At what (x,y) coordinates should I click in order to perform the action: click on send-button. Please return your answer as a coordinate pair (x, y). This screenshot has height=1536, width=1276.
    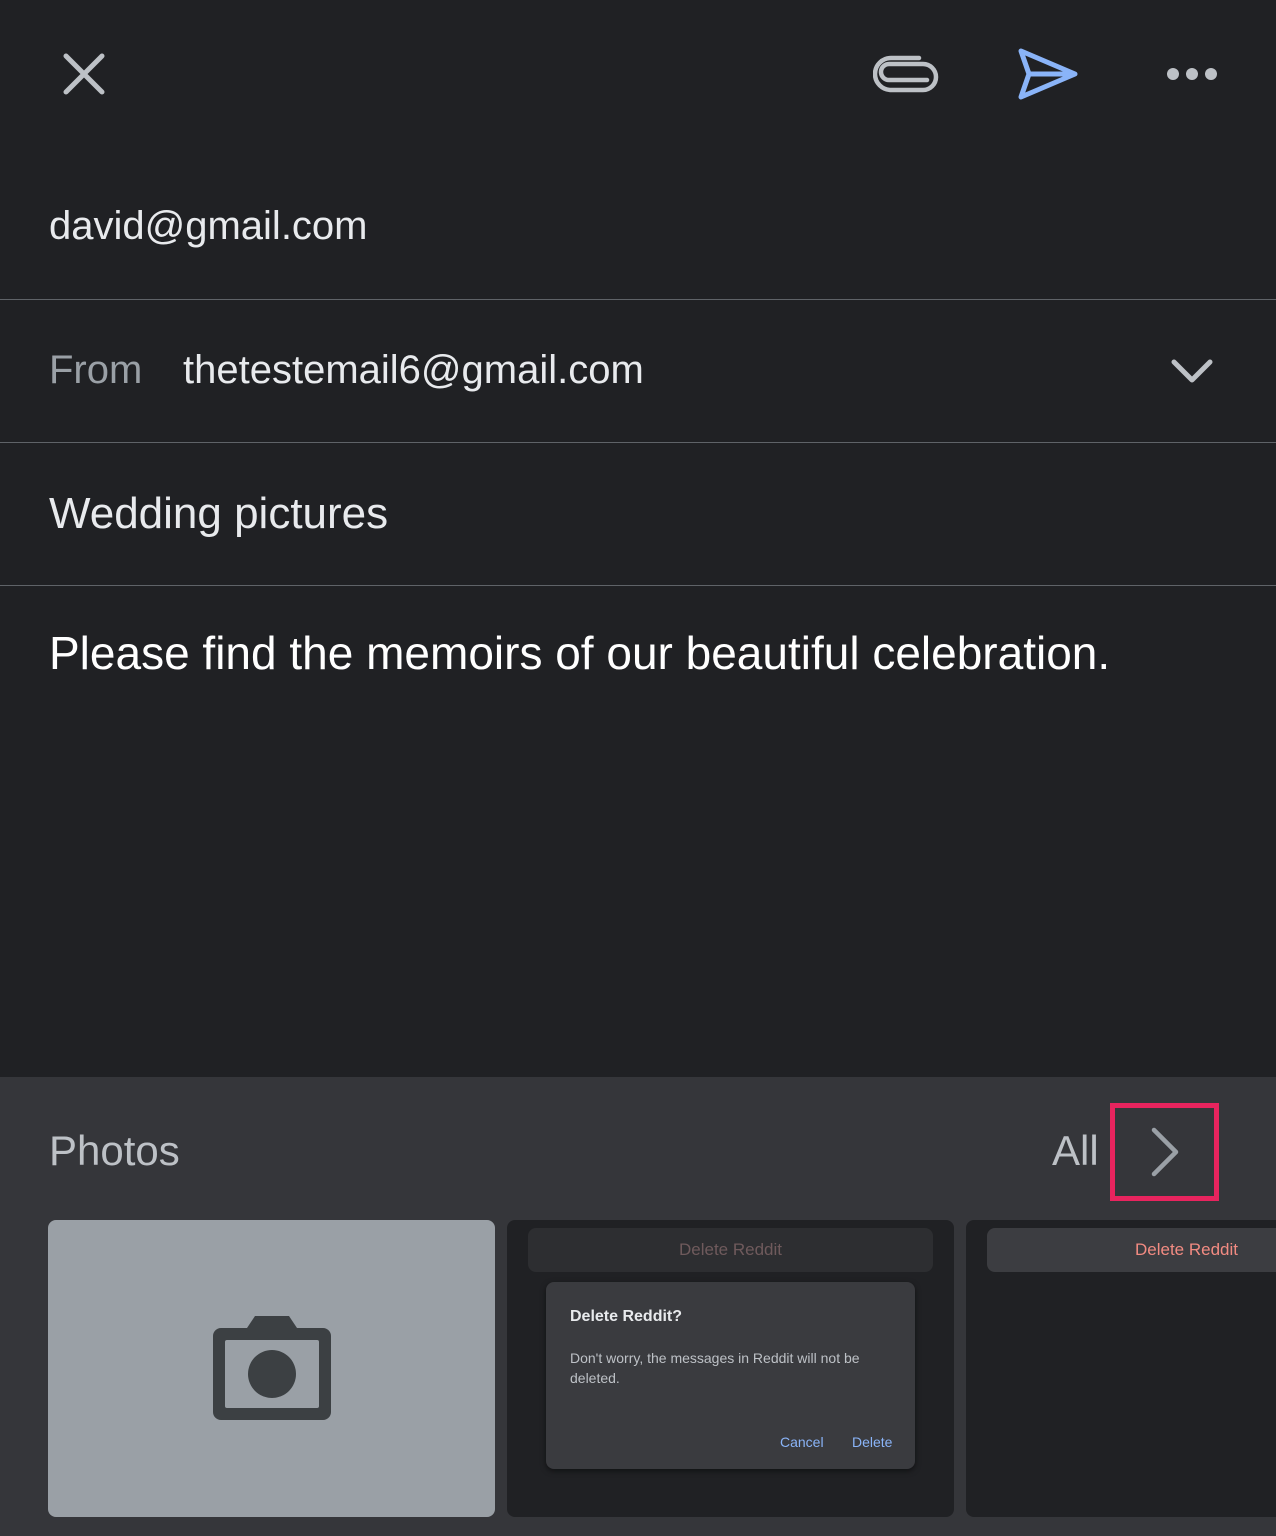
    Looking at the image, I should click on (1048, 74).